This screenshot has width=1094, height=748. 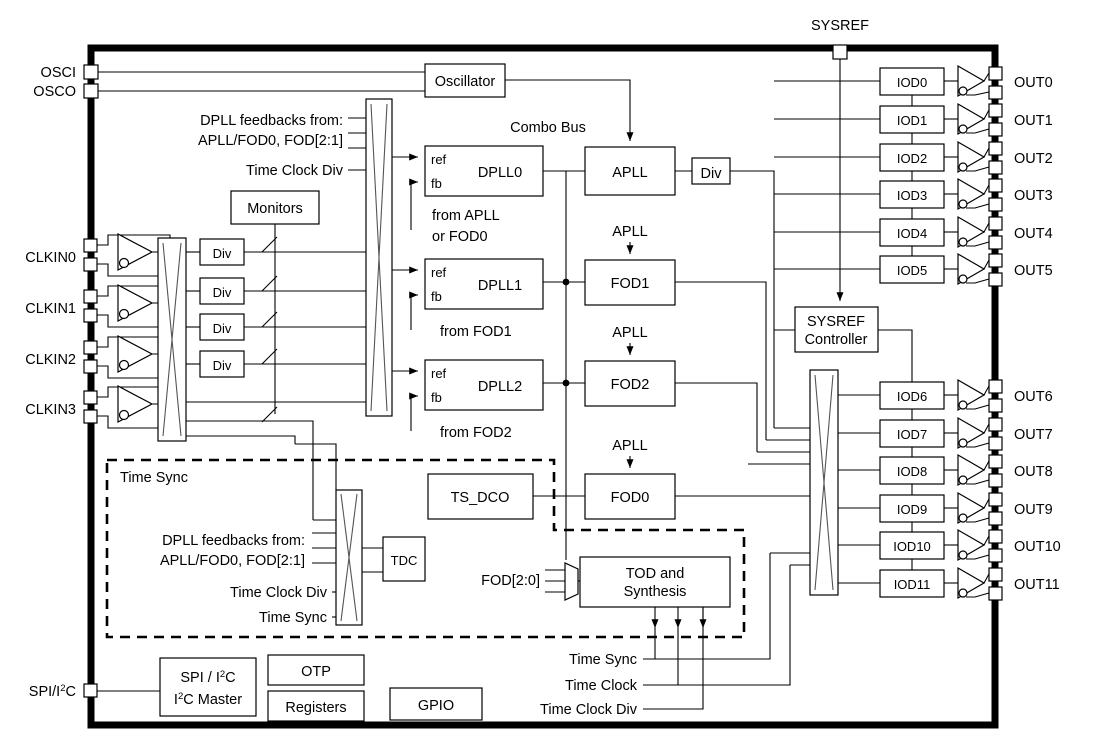 What do you see at coordinates (349, 557) in the screenshot?
I see `time-sync-crossbar` at bounding box center [349, 557].